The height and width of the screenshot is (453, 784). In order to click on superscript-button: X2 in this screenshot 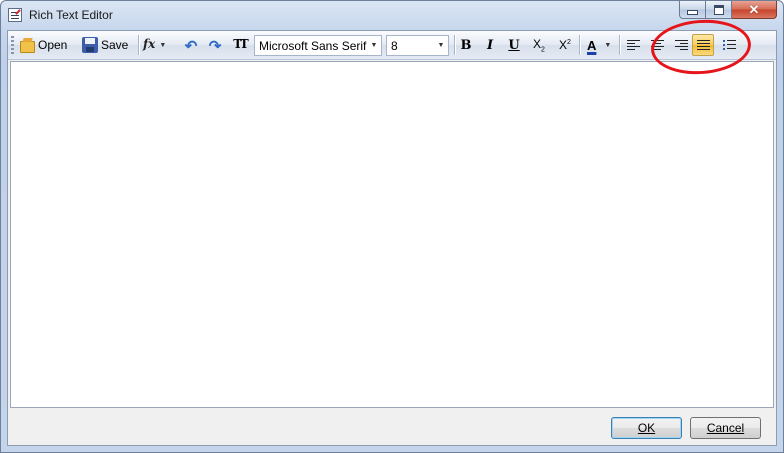, I will do `click(565, 45)`.